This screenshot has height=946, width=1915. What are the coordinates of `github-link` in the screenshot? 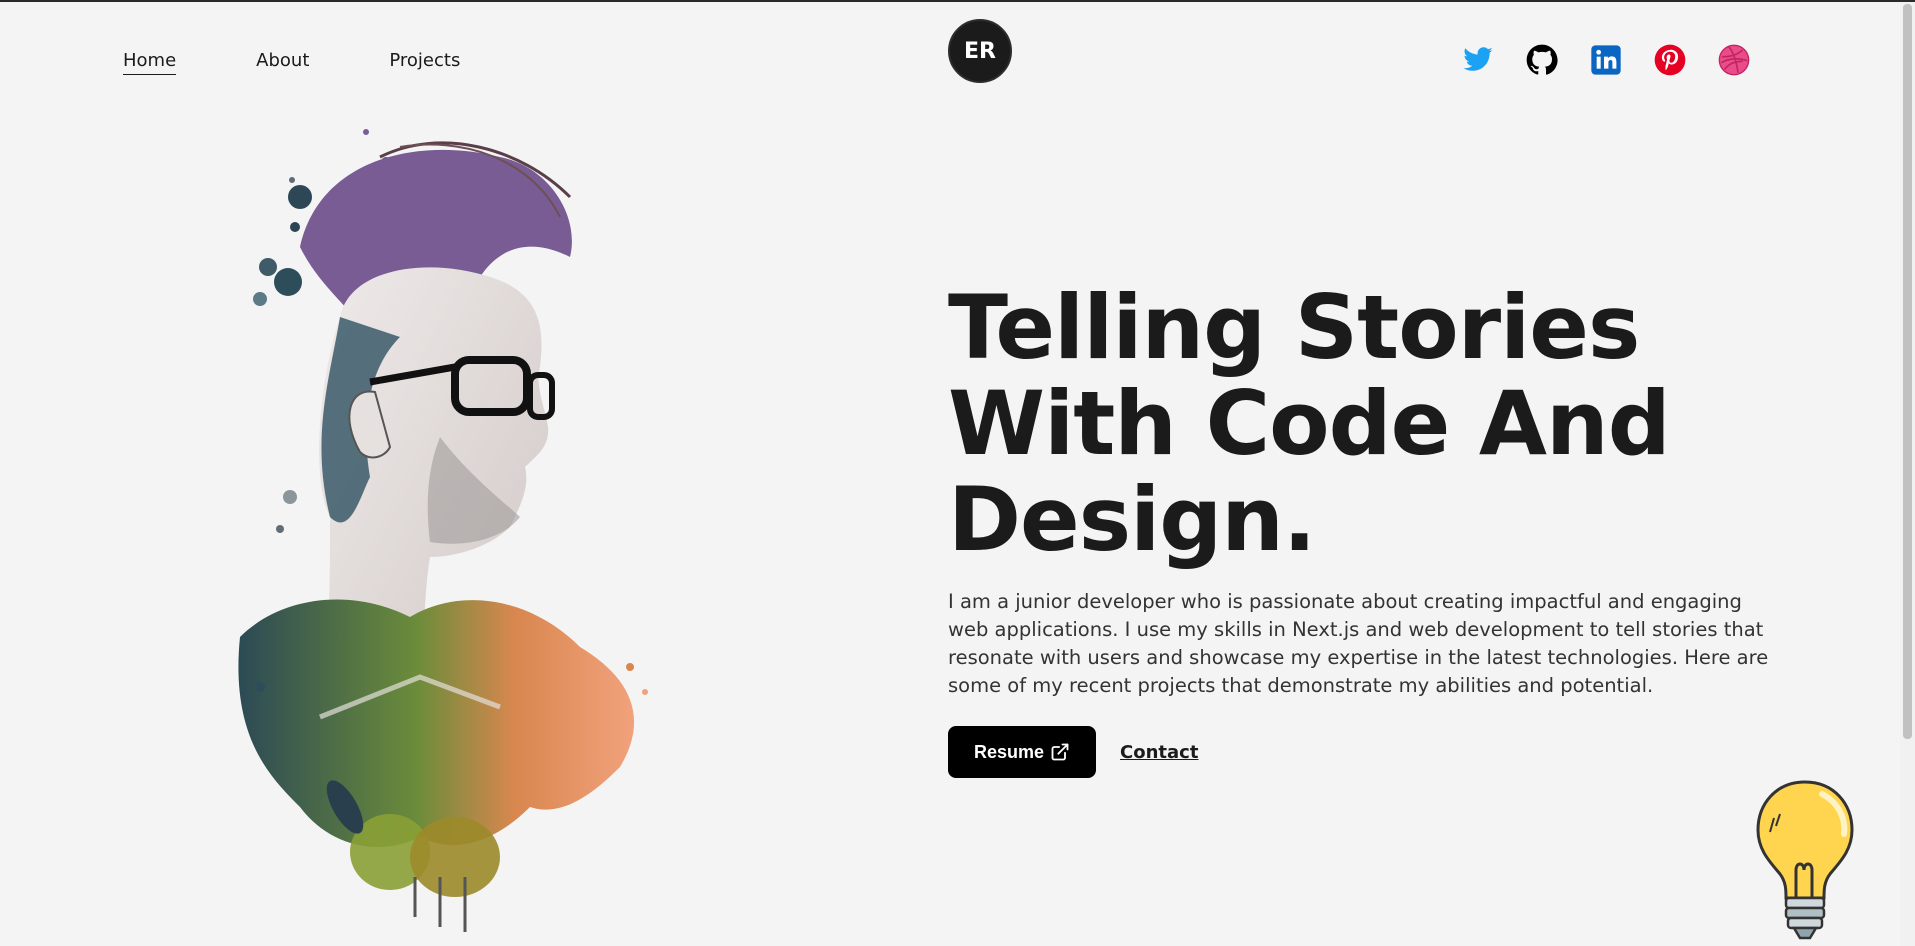 It's located at (1542, 60).